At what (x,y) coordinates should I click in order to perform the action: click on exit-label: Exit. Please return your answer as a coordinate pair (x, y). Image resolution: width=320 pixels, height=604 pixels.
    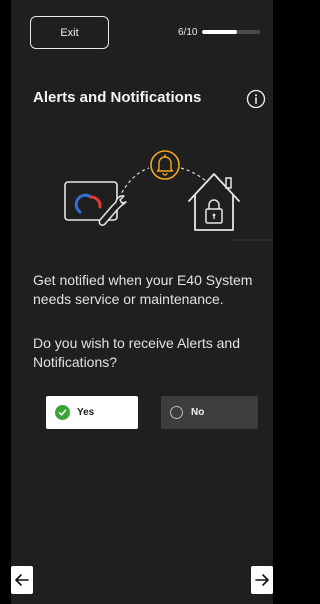
    Looking at the image, I should click on (69, 32).